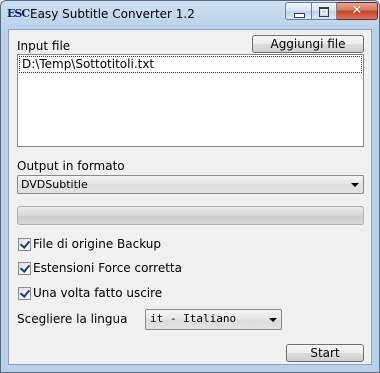  I want to click on output-format-label: Output in formato, so click(71, 166).